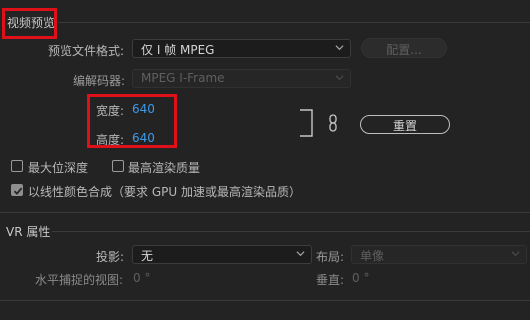 The image size is (530, 320). Describe the element at coordinates (183, 78) in the screenshot. I see `codec-value: MPEG I-Frame` at that location.